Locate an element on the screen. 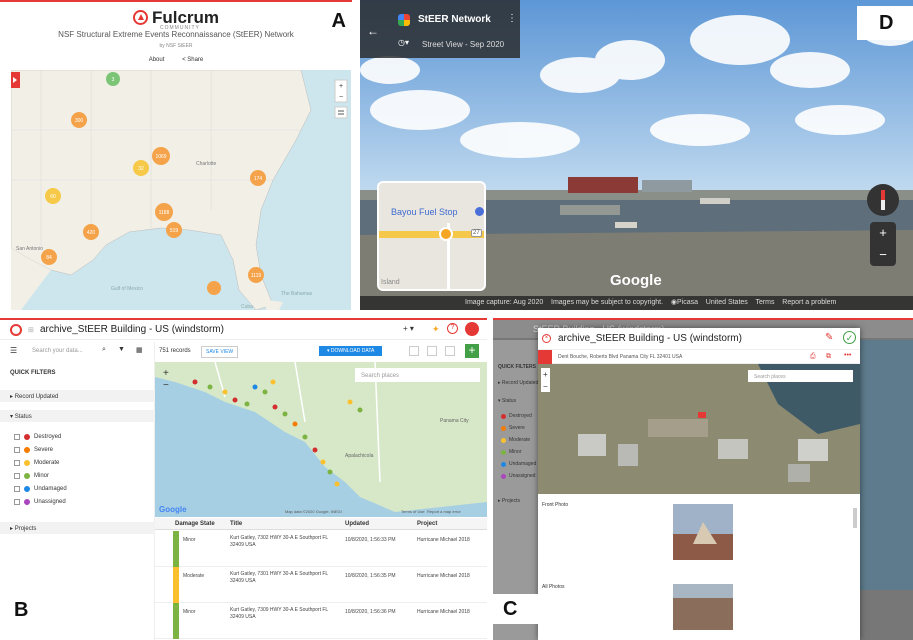 The height and width of the screenshot is (640, 913). map-terms-link: Terms of Use is located at coordinates (413, 511).